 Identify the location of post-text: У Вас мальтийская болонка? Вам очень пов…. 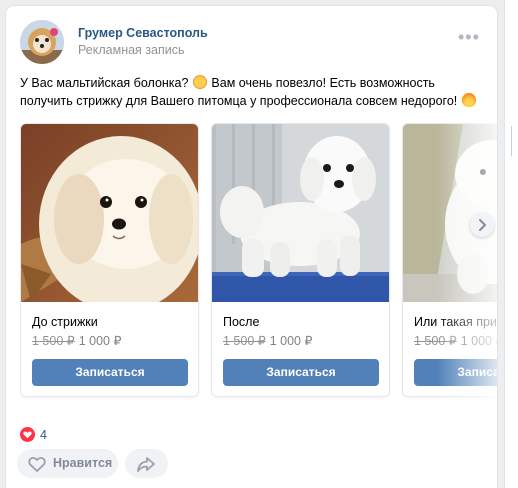
(255, 92).